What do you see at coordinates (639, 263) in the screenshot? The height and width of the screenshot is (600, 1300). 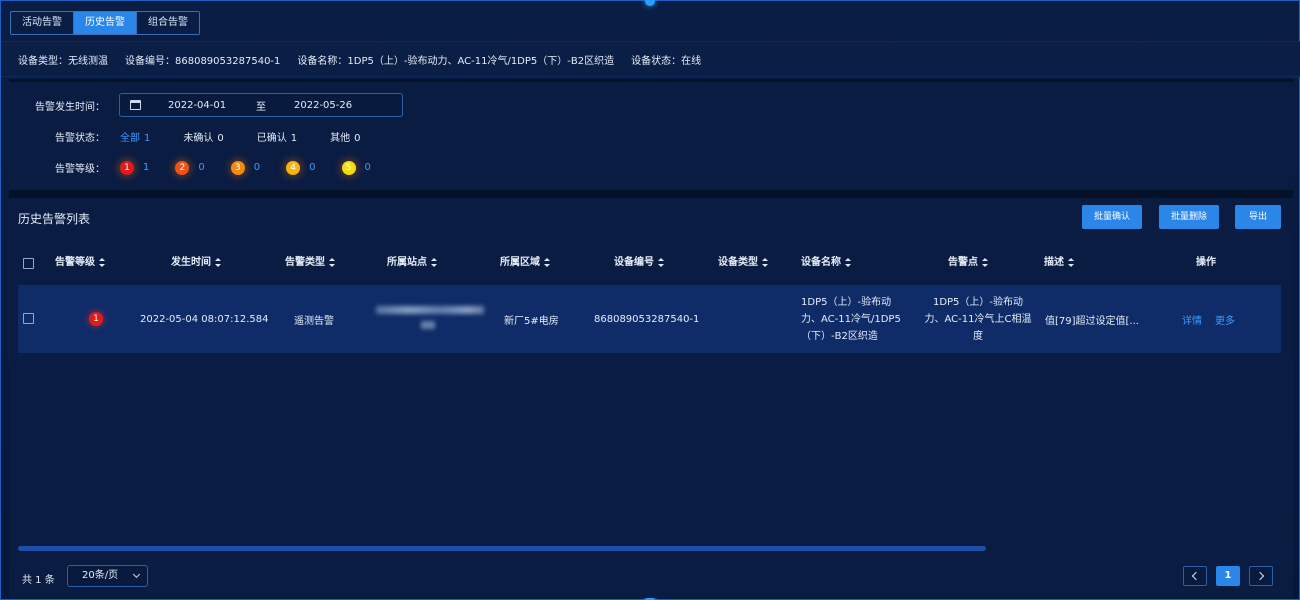 I see `col-code: 设备编号` at bounding box center [639, 263].